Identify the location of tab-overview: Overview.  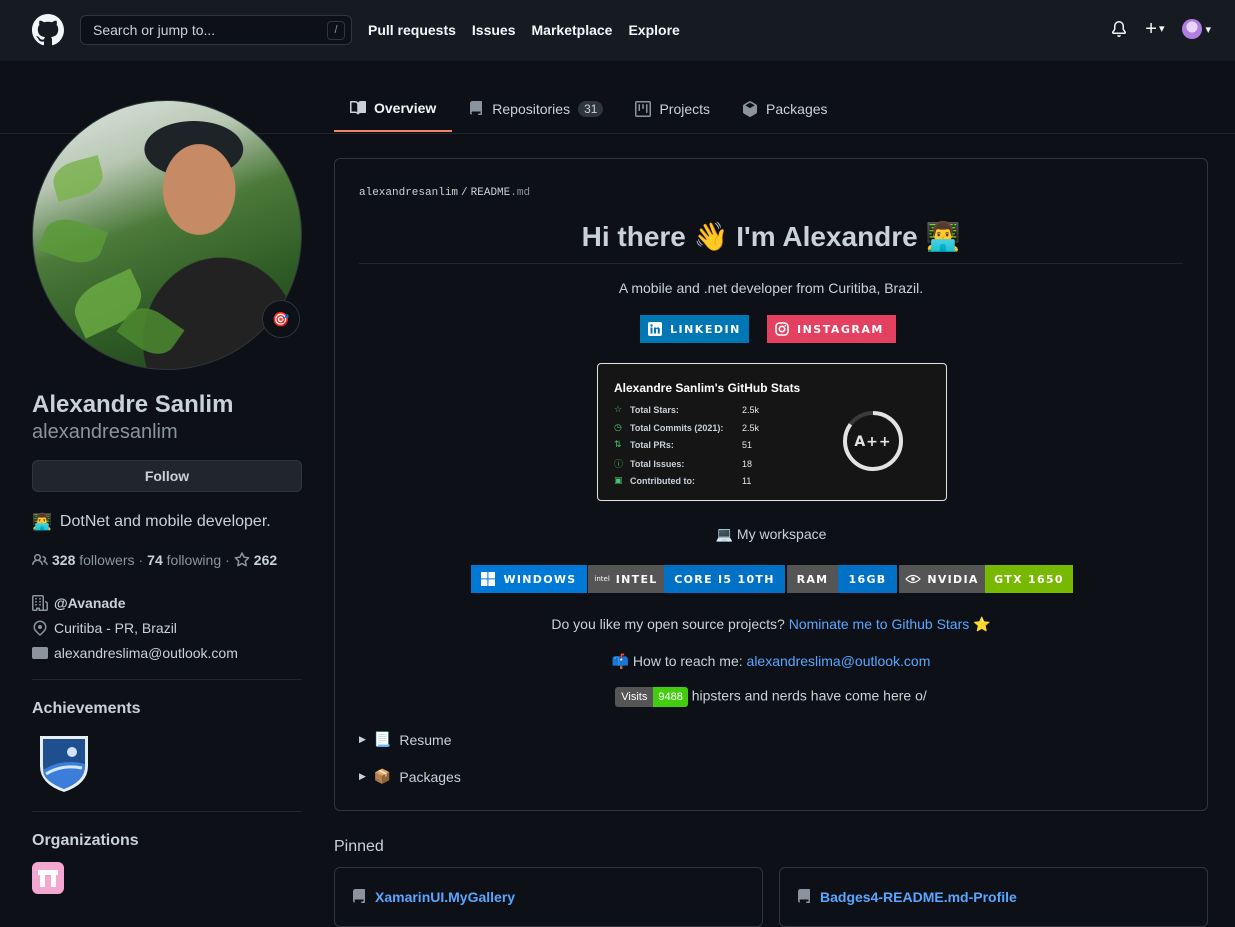
(393, 109).